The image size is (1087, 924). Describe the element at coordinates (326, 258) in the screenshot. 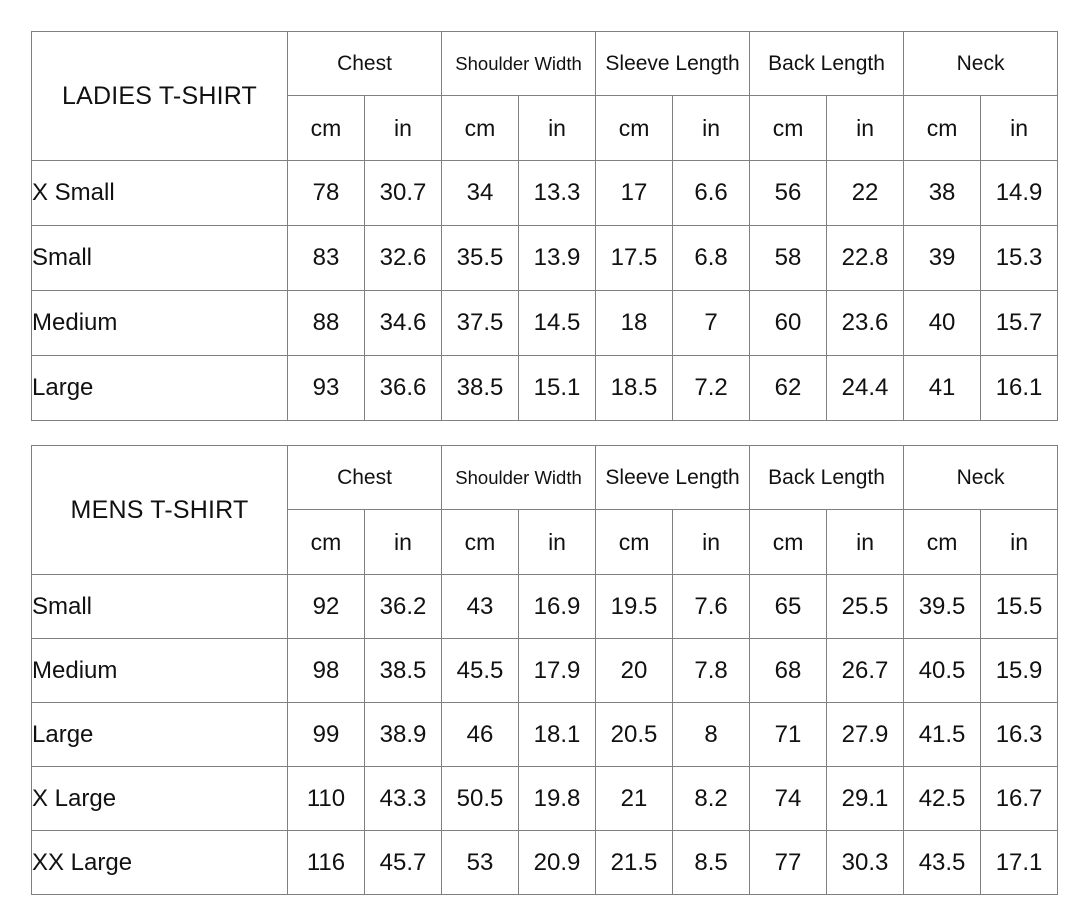

I see `measure-value: 83` at that location.